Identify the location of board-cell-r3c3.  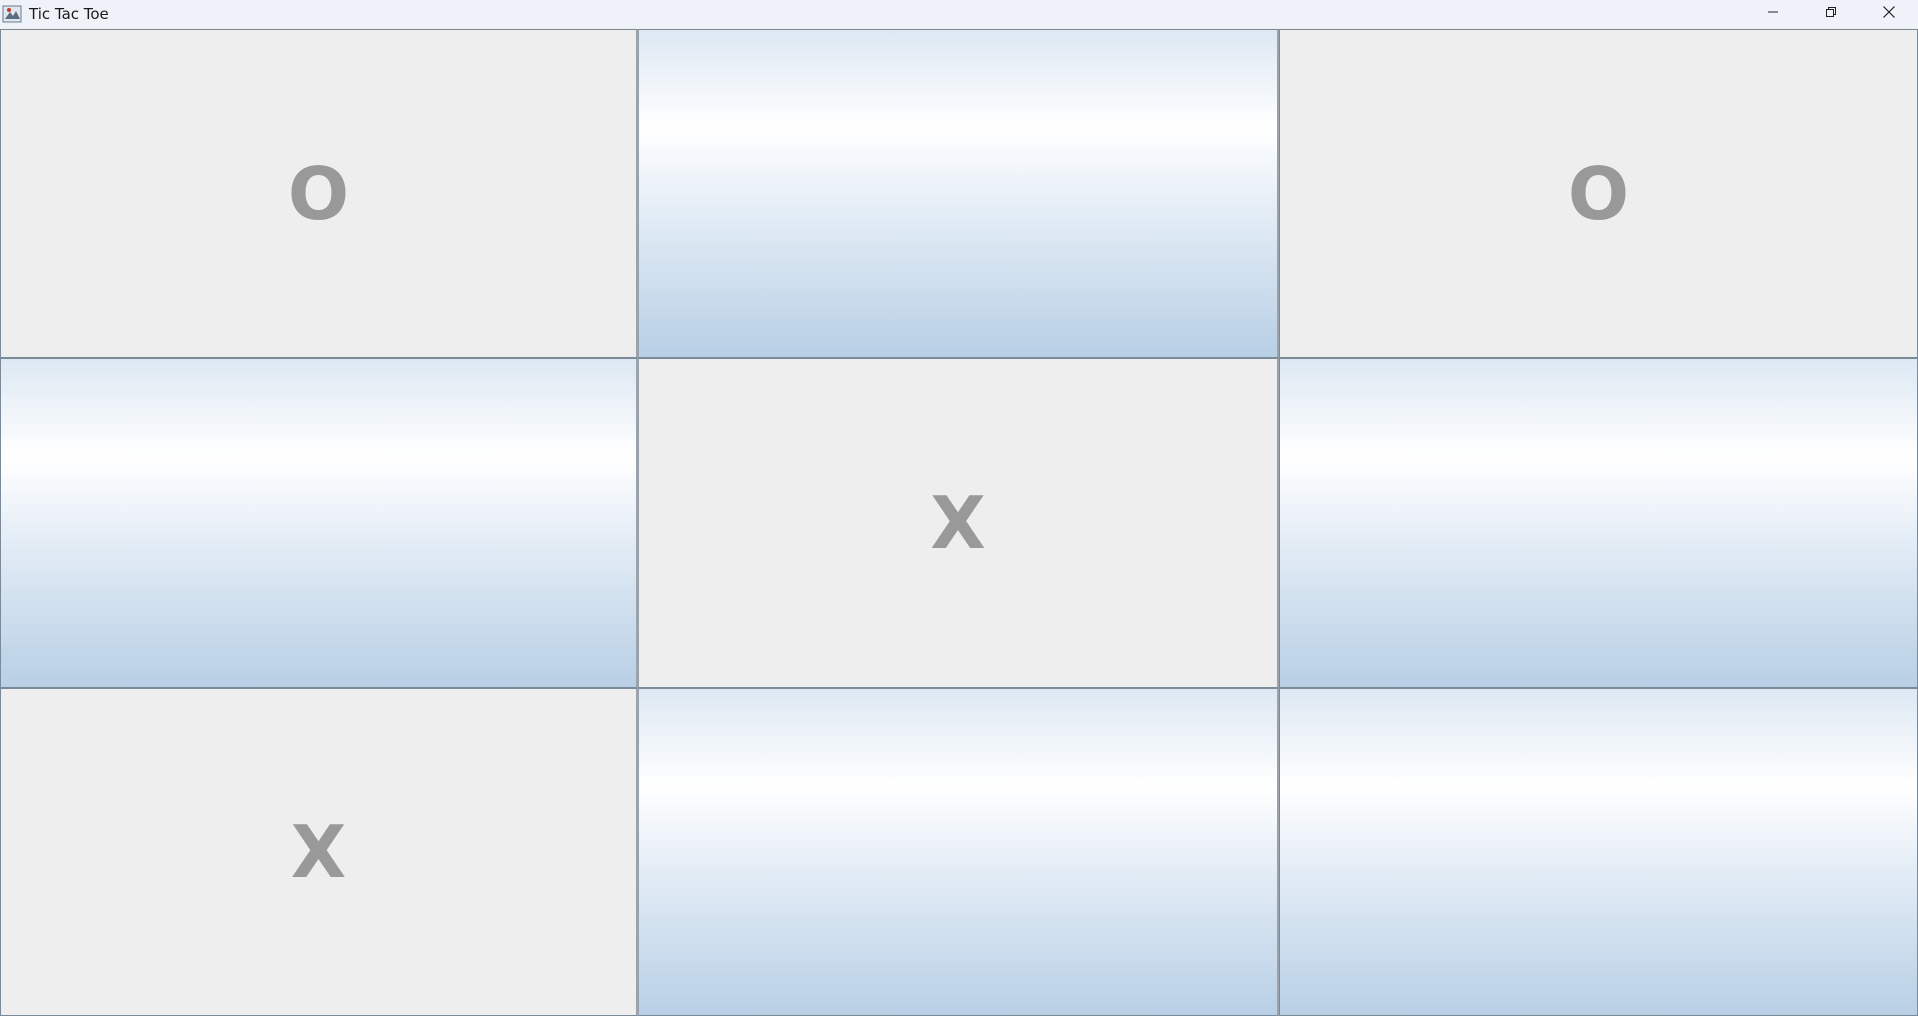
(1598, 852).